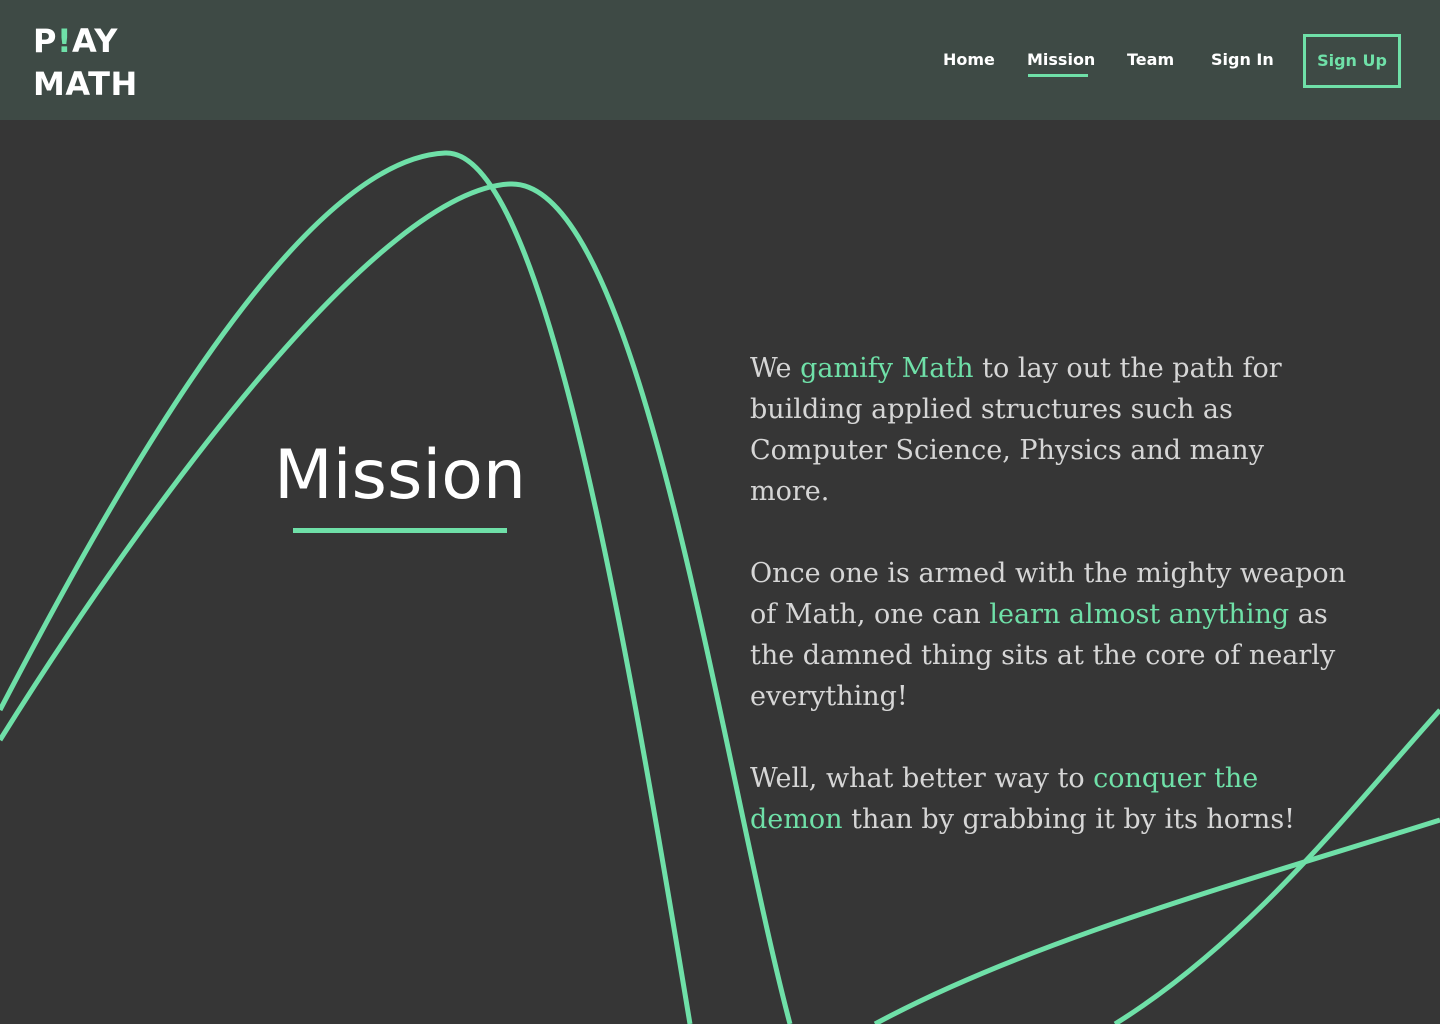 The width and height of the screenshot is (1440, 1024). I want to click on logo-line-1: P!AY, so click(85, 41).